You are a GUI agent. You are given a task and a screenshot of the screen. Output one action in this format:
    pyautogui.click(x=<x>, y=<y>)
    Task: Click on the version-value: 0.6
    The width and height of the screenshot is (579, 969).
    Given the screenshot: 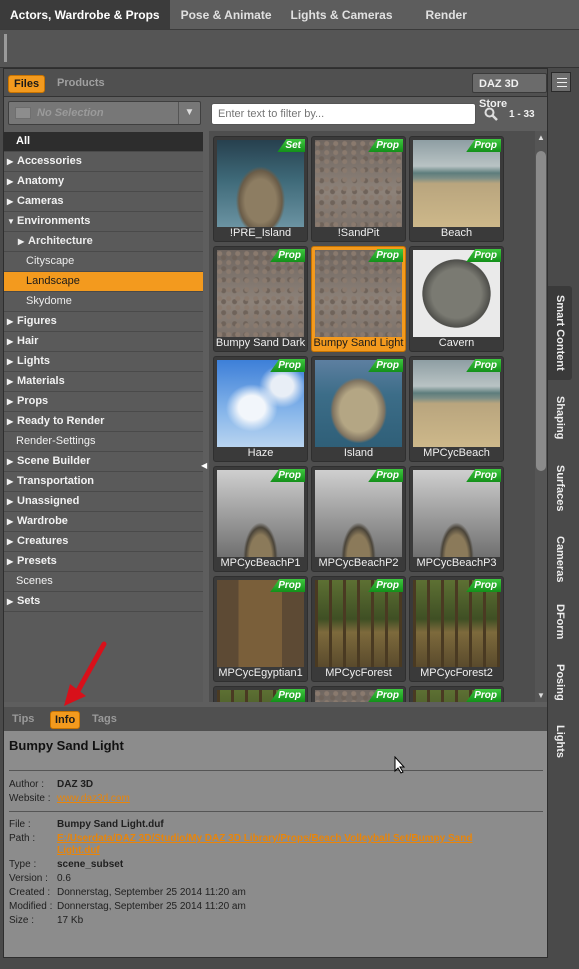 What is the action you would take?
    pyautogui.click(x=64, y=878)
    